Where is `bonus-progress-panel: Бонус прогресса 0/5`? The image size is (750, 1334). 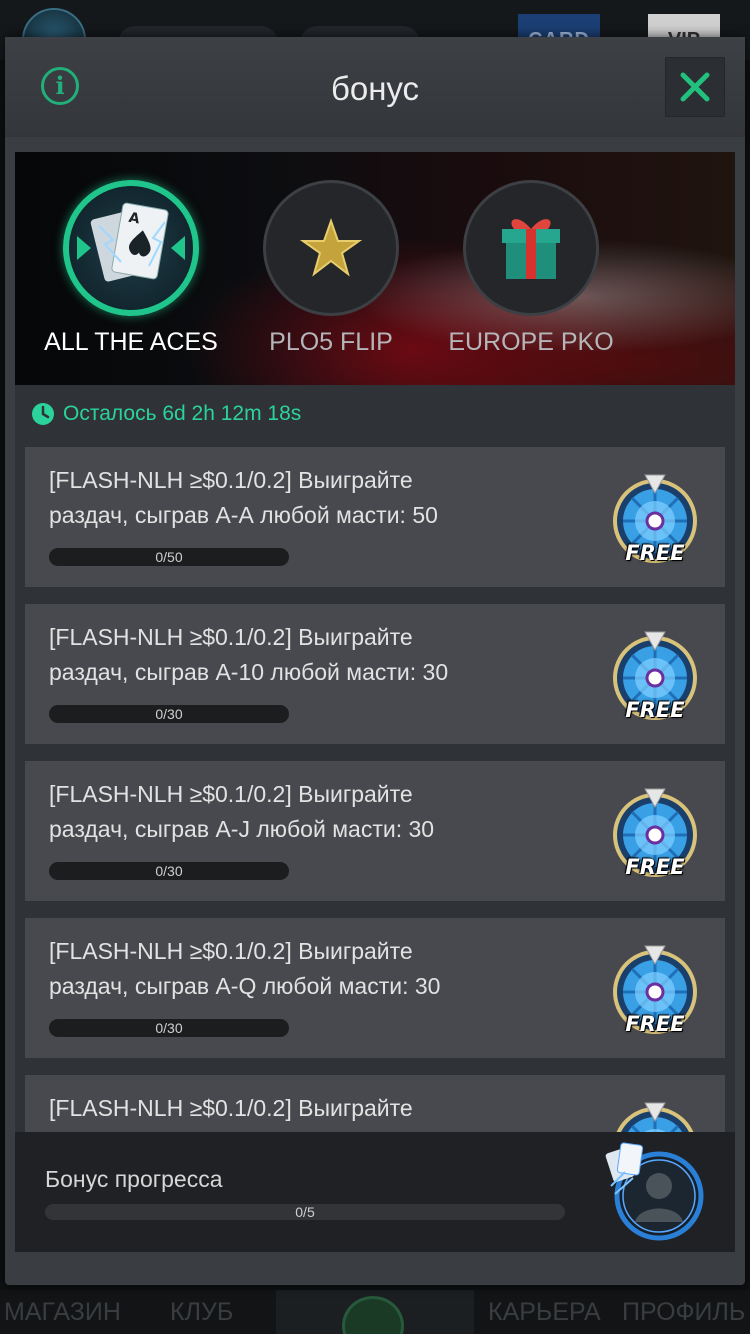 bonus-progress-panel: Бонус прогресса 0/5 is located at coordinates (375, 1192).